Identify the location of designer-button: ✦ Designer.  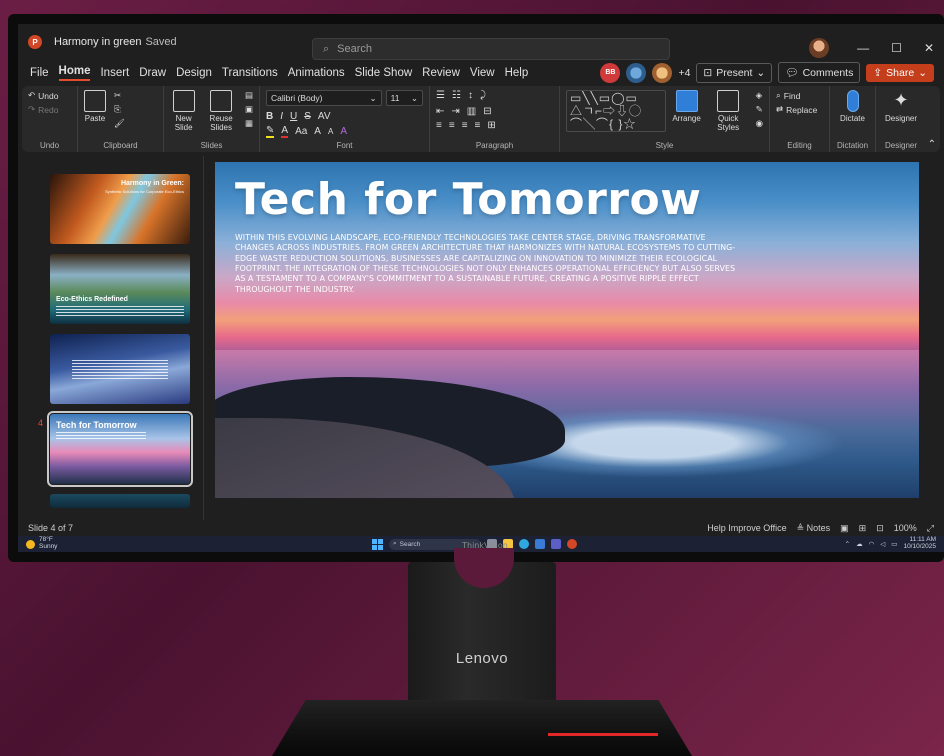
(901, 106).